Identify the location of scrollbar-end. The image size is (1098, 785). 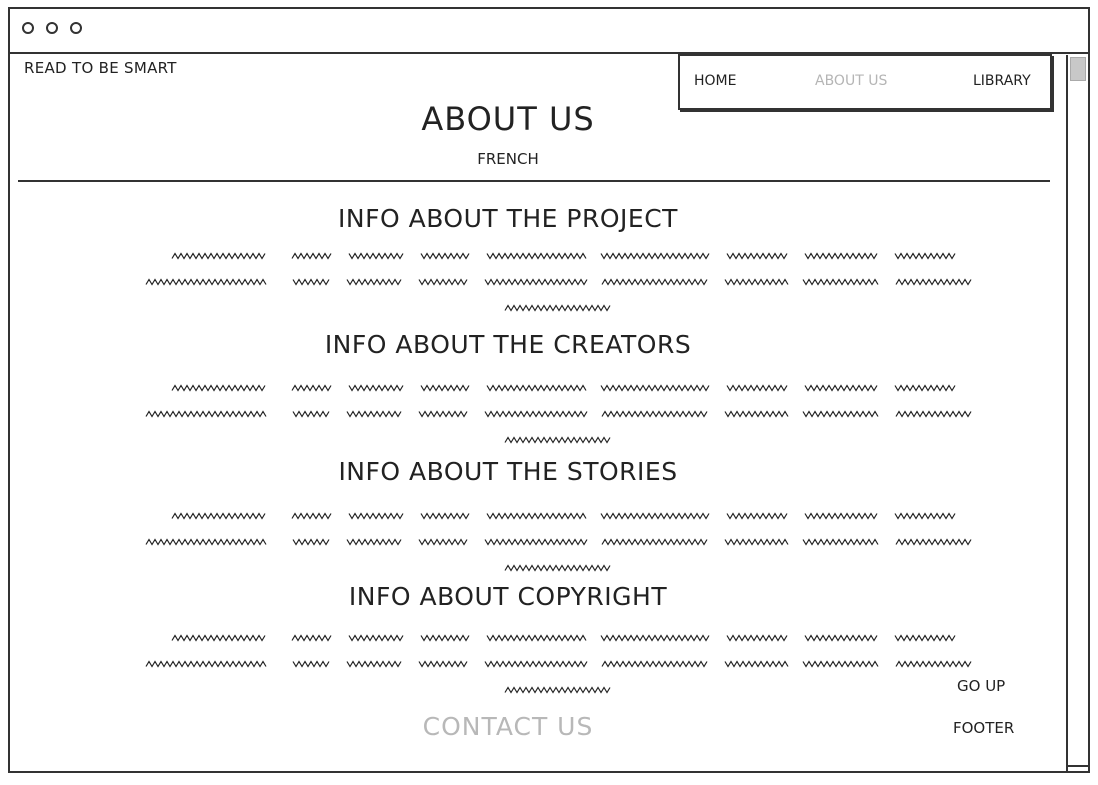
(1078, 768).